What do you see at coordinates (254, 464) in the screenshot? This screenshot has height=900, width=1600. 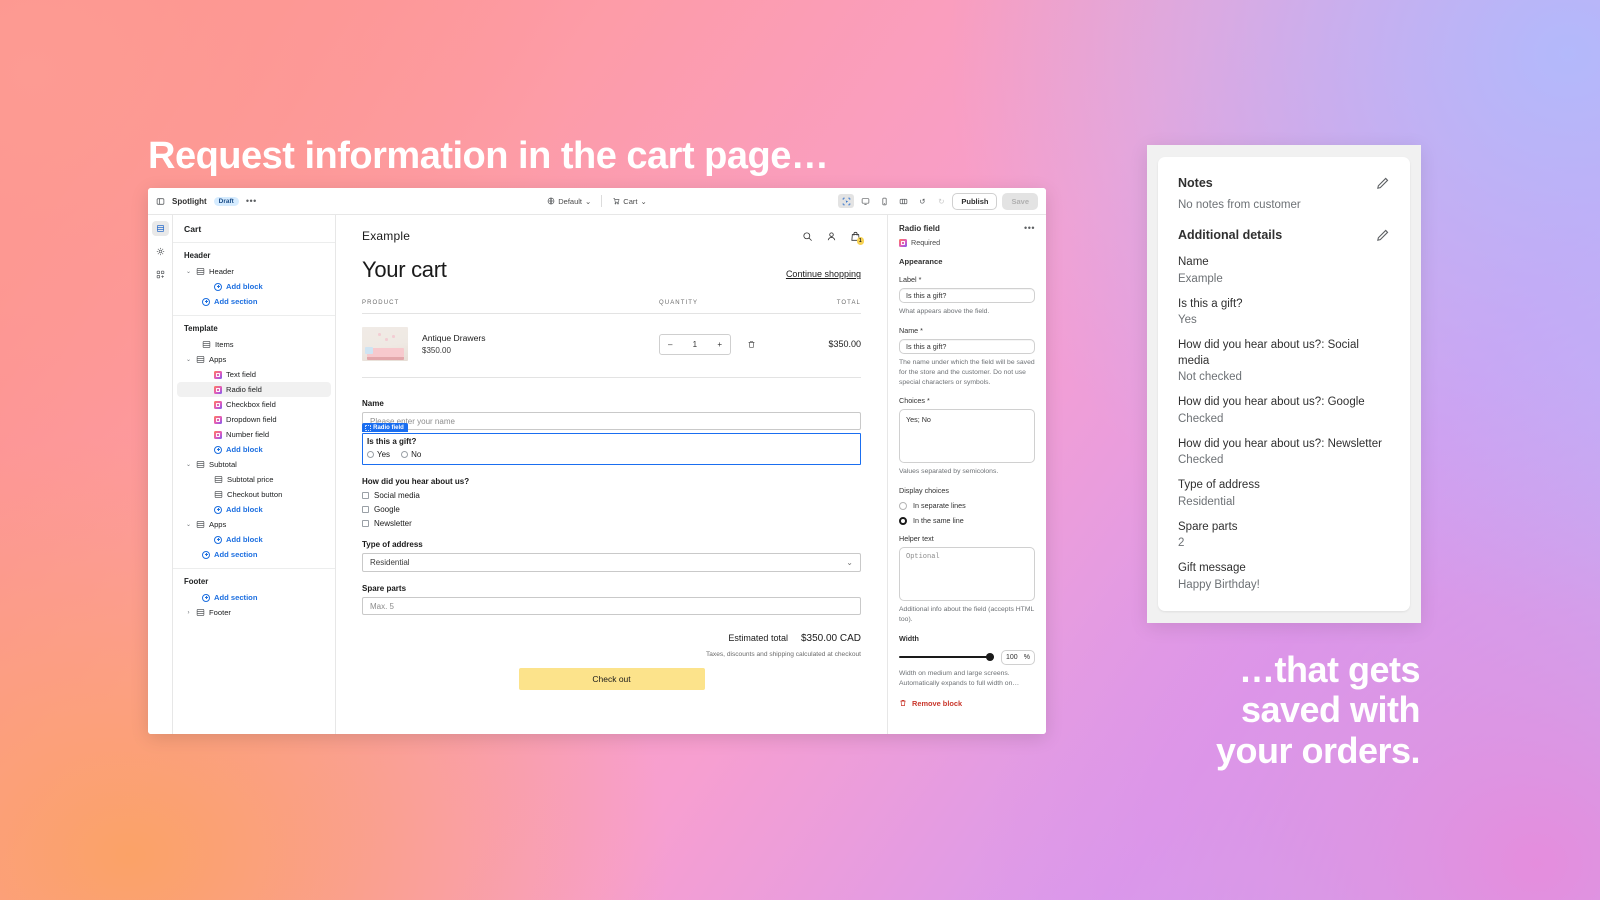 I see `tree-item-subtotal: ⌄ Subtotal` at bounding box center [254, 464].